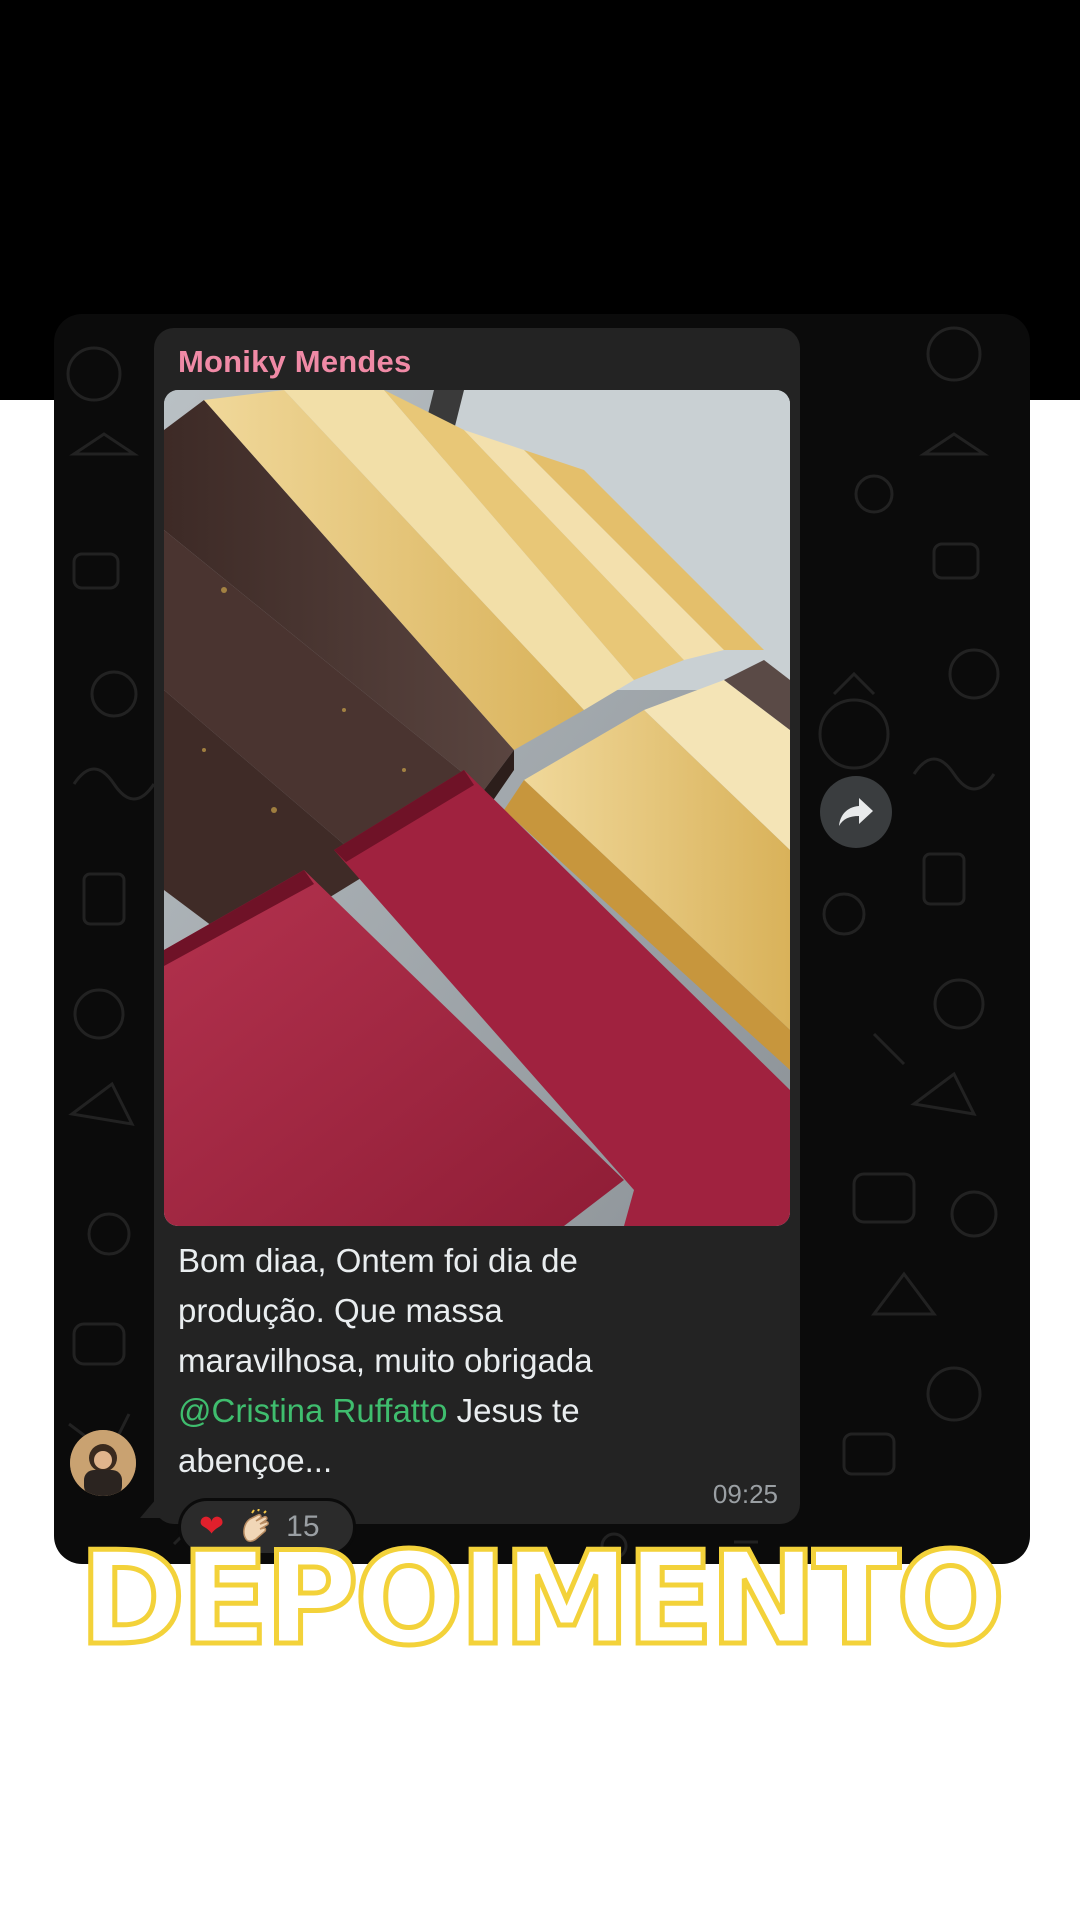 The image size is (1080, 1920). I want to click on forward-arrow-icon, so click(856, 812).